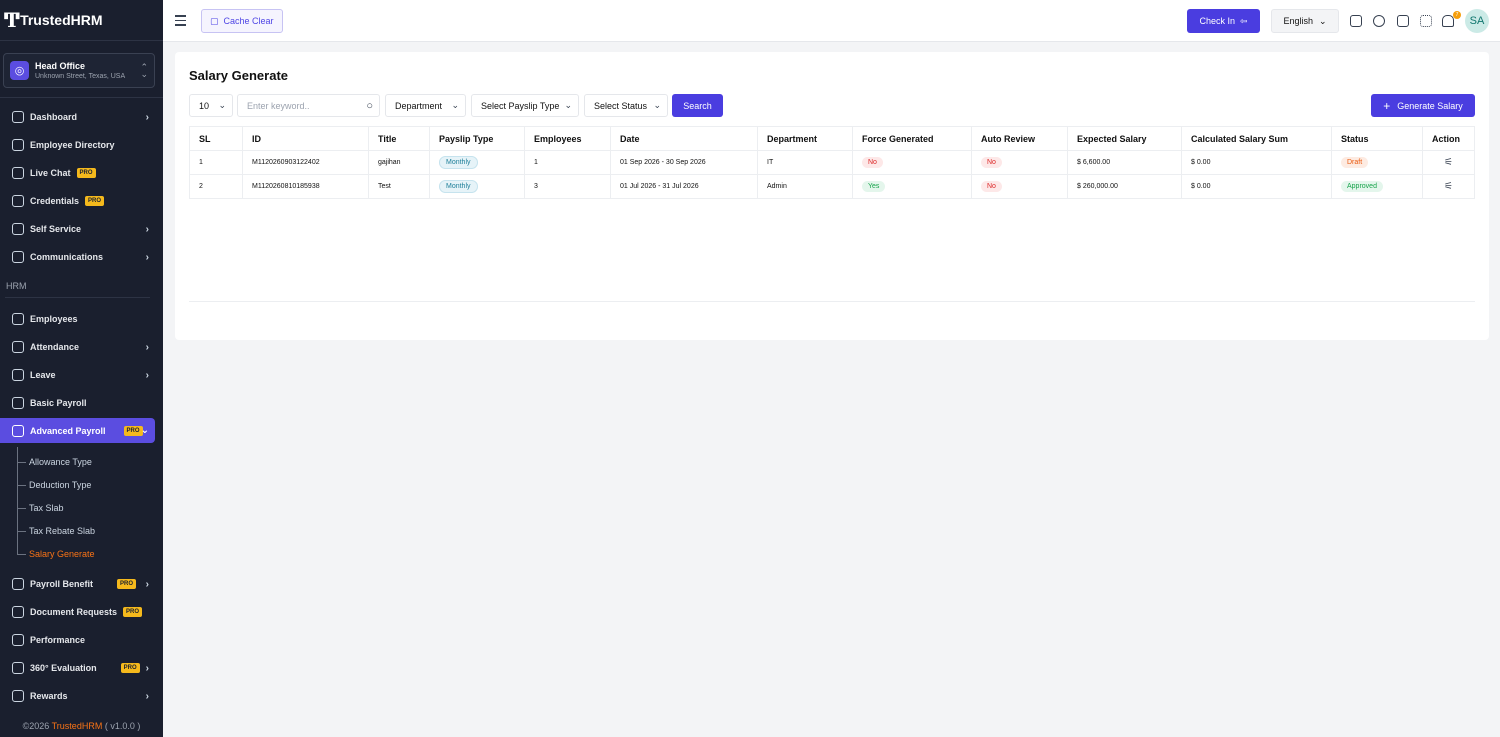 The width and height of the screenshot is (1500, 737). Describe the element at coordinates (1448, 21) in the screenshot. I see `bell-icon` at that location.